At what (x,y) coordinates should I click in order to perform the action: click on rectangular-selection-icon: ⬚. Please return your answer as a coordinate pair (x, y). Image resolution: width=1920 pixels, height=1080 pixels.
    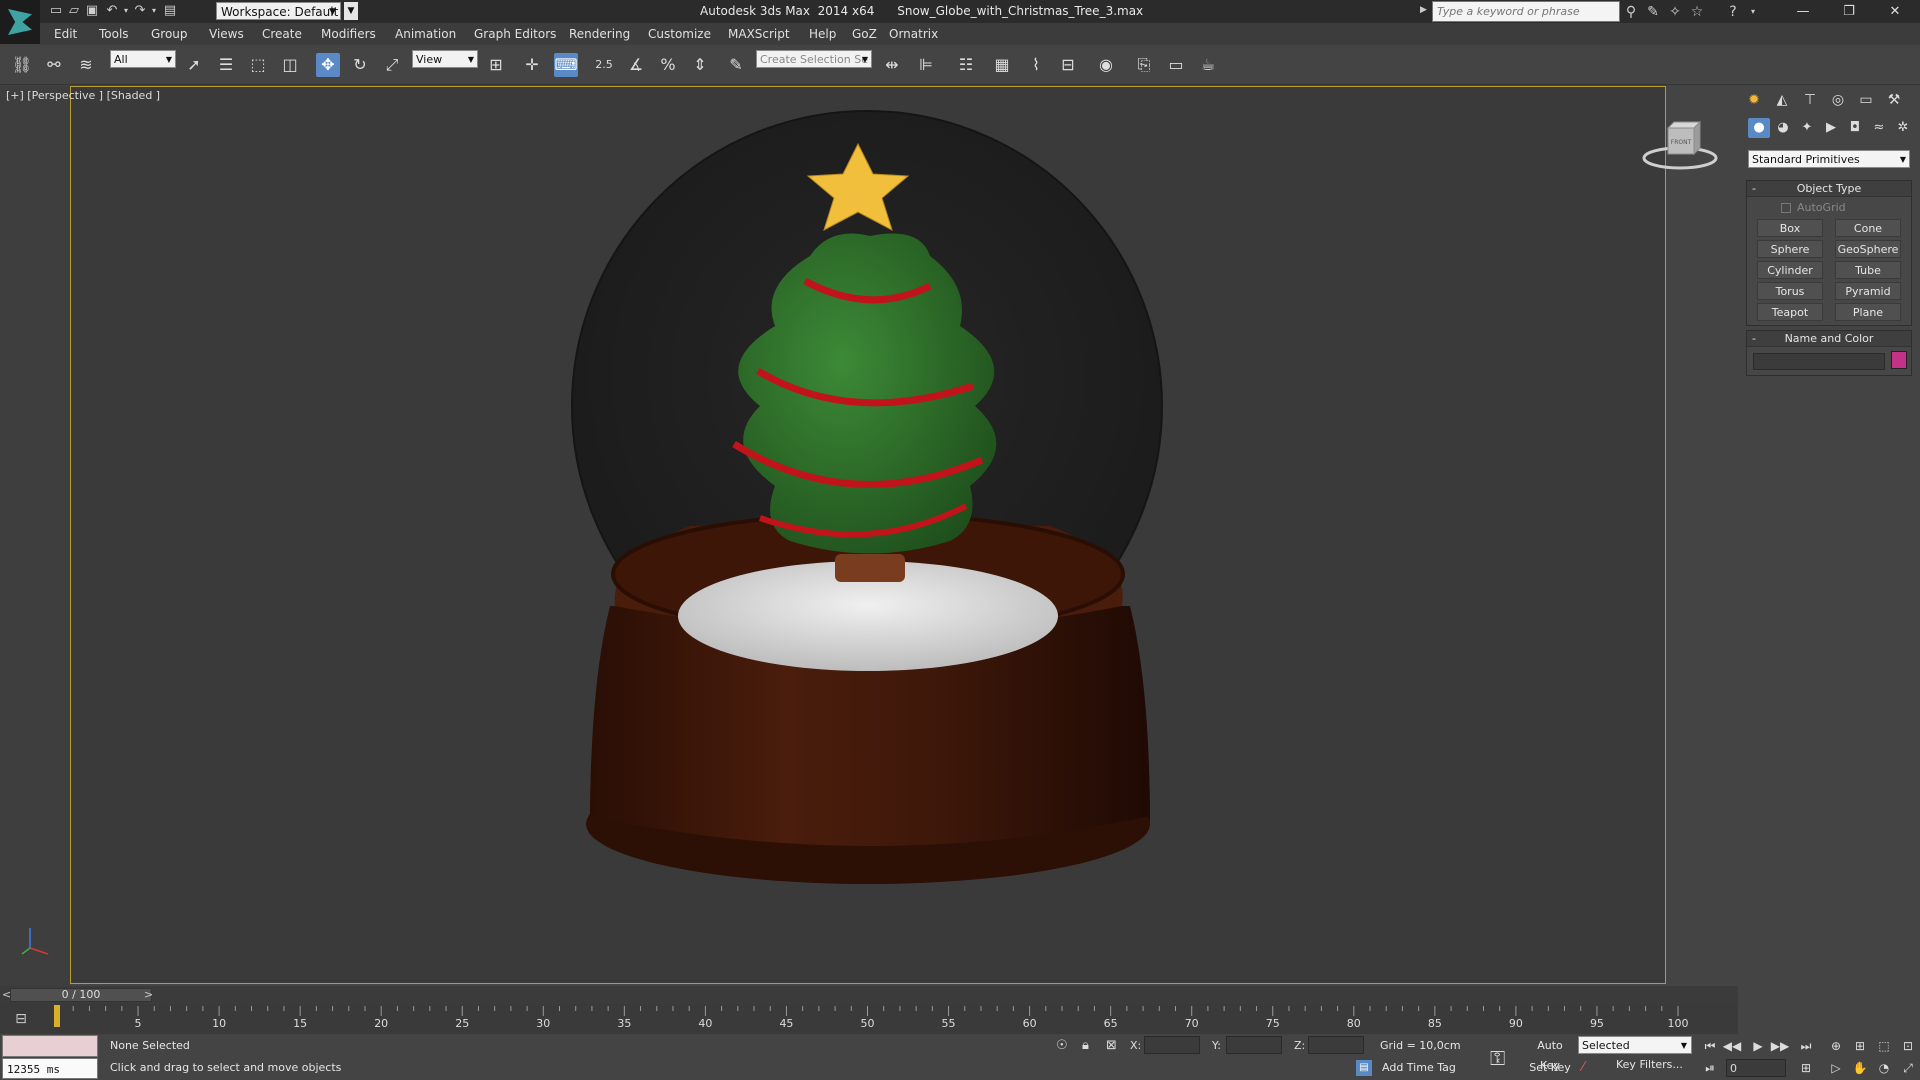
    Looking at the image, I should click on (258, 65).